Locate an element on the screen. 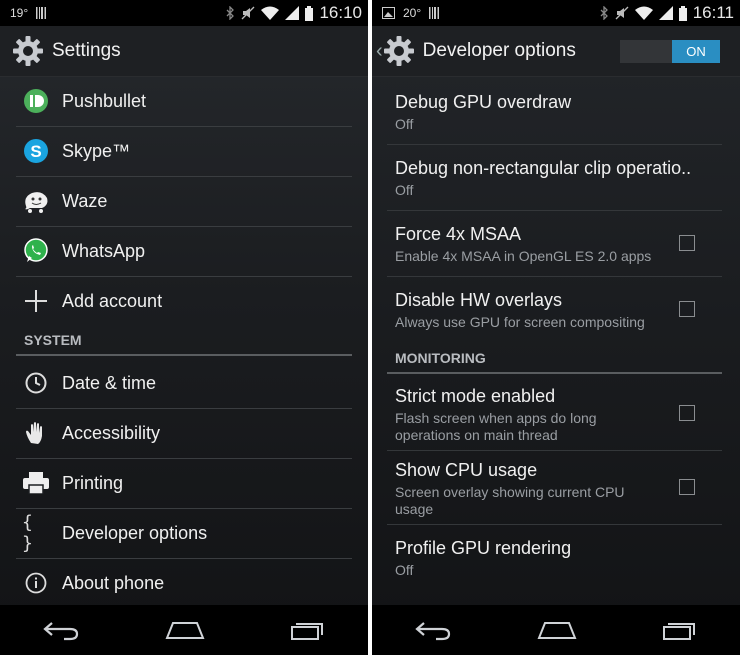 The height and width of the screenshot is (655, 740). status-bar: 20° 16:11 is located at coordinates (556, 13).